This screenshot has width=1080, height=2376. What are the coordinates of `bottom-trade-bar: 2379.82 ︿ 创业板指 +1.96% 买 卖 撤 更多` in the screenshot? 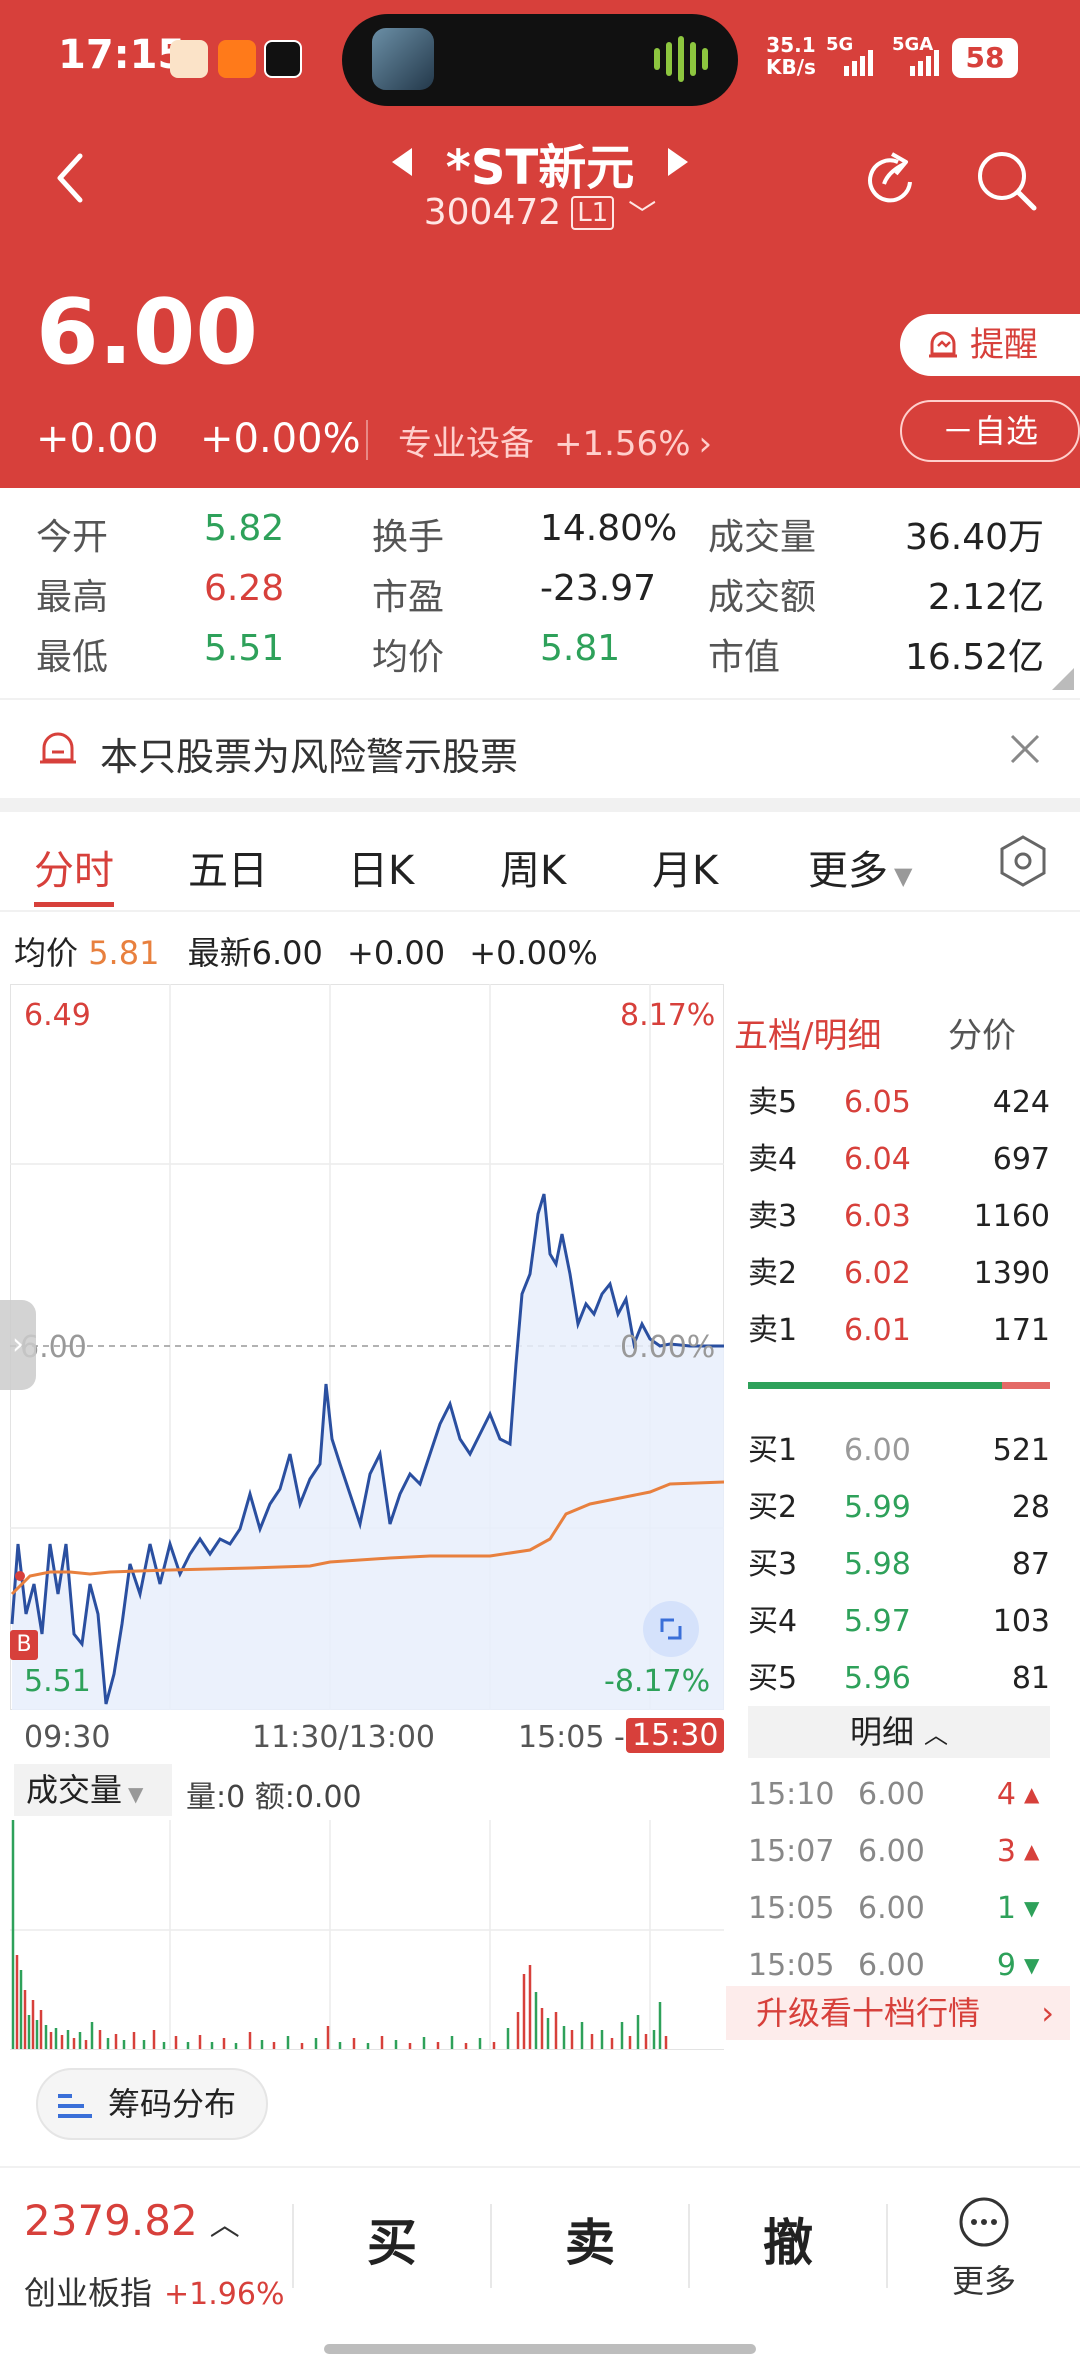 It's located at (540, 2272).